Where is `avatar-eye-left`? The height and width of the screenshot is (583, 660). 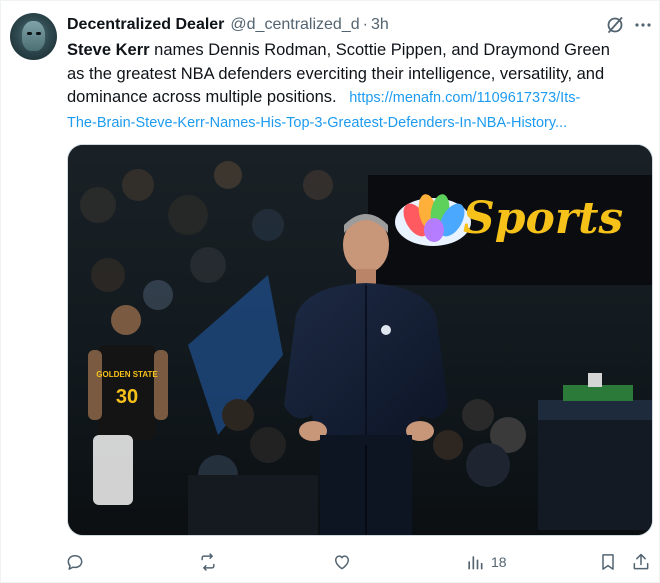
avatar-eye-left is located at coordinates (29, 33).